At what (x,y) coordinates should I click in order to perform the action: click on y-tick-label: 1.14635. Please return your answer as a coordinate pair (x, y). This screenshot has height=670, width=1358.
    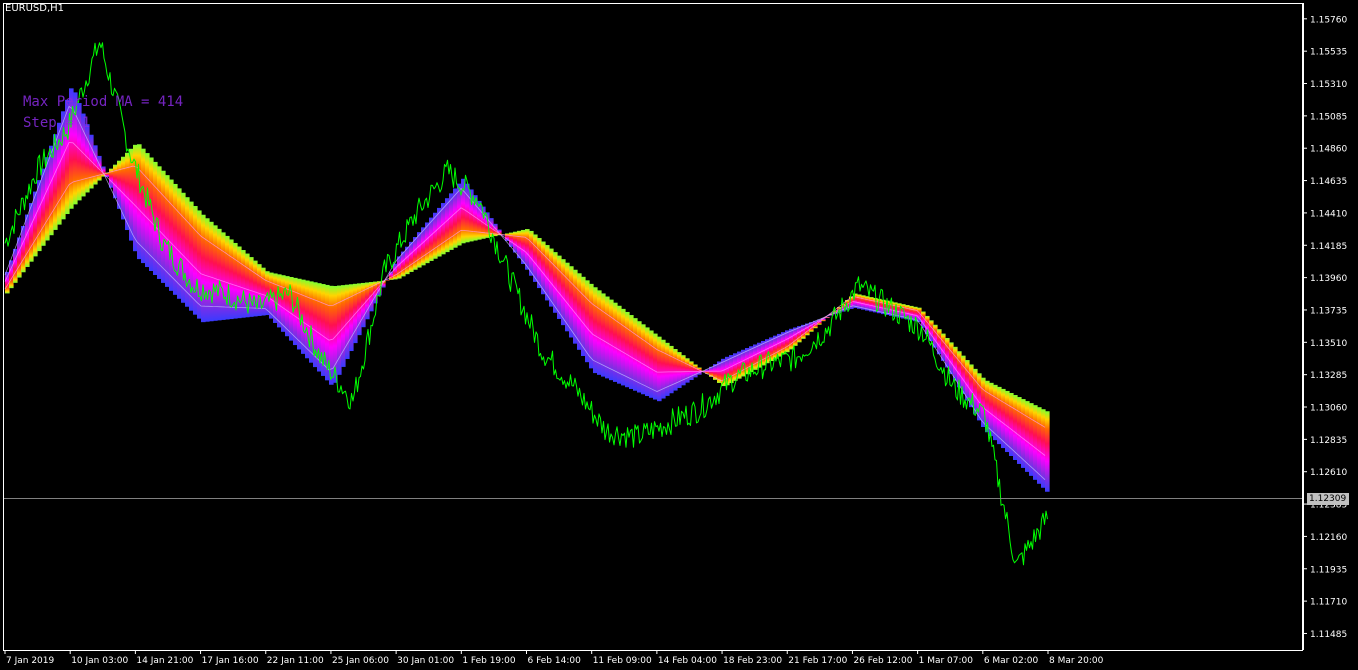
    Looking at the image, I should click on (1328, 182).